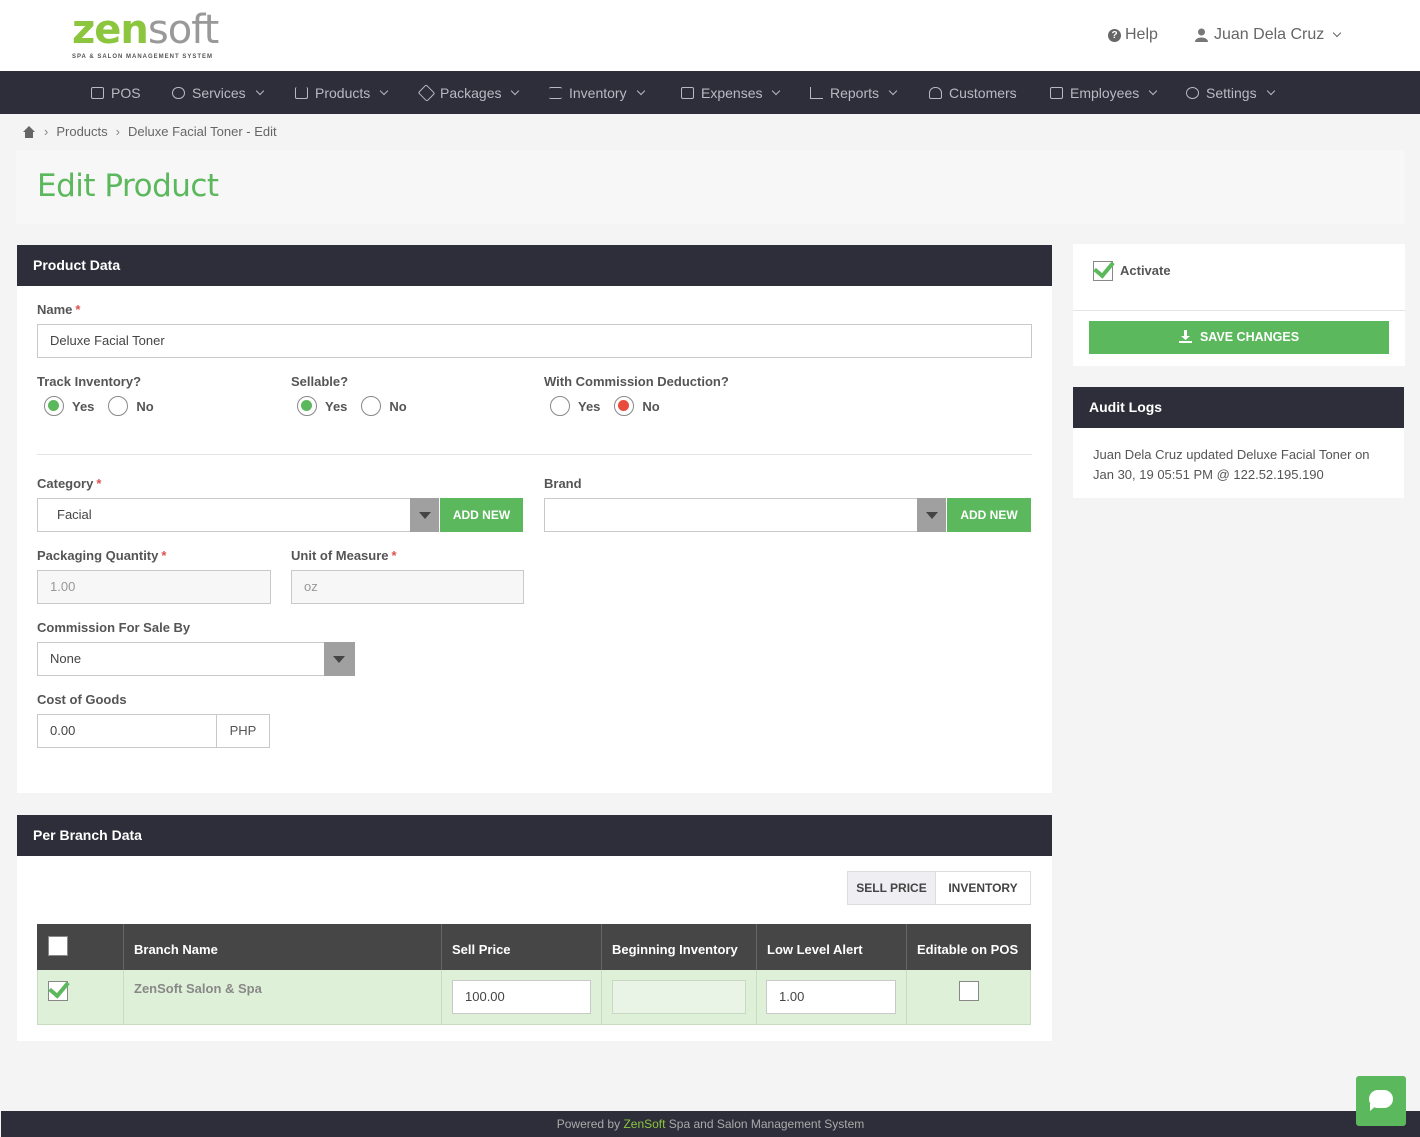 Image resolution: width=1420 pixels, height=1137 pixels. I want to click on tab-inventory: INVENTORY, so click(983, 888).